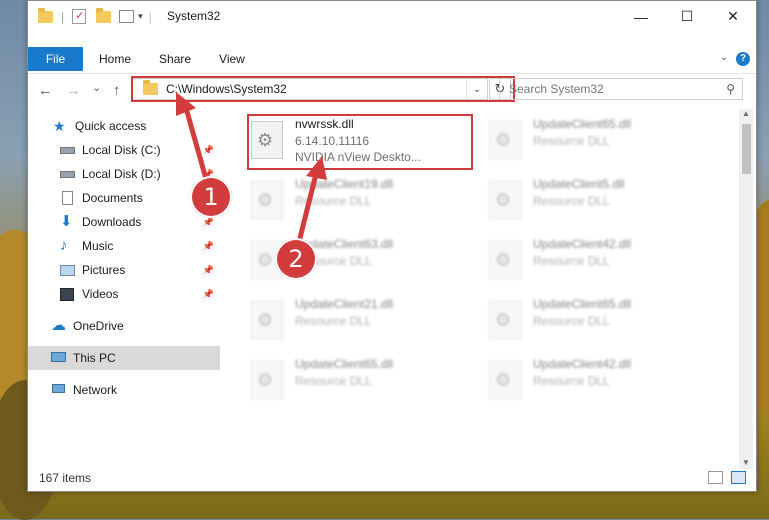 The width and height of the screenshot is (769, 520). What do you see at coordinates (79, 16) in the screenshot?
I see `properties-icon: ✓` at bounding box center [79, 16].